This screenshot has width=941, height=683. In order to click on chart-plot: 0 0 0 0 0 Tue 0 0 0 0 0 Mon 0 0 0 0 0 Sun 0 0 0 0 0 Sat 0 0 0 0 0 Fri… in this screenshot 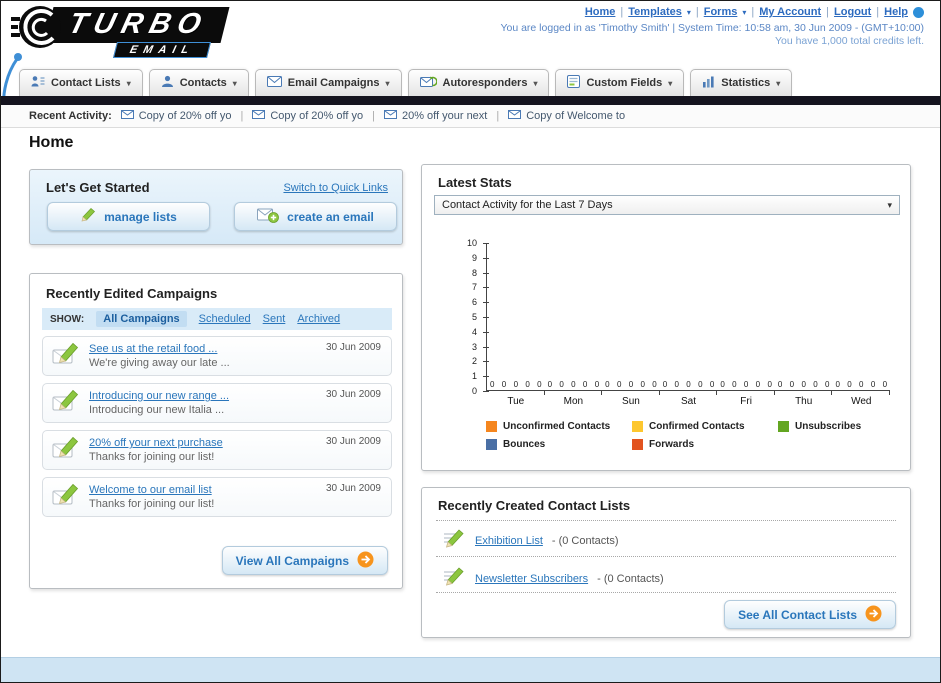, I will do `click(686, 325)`.